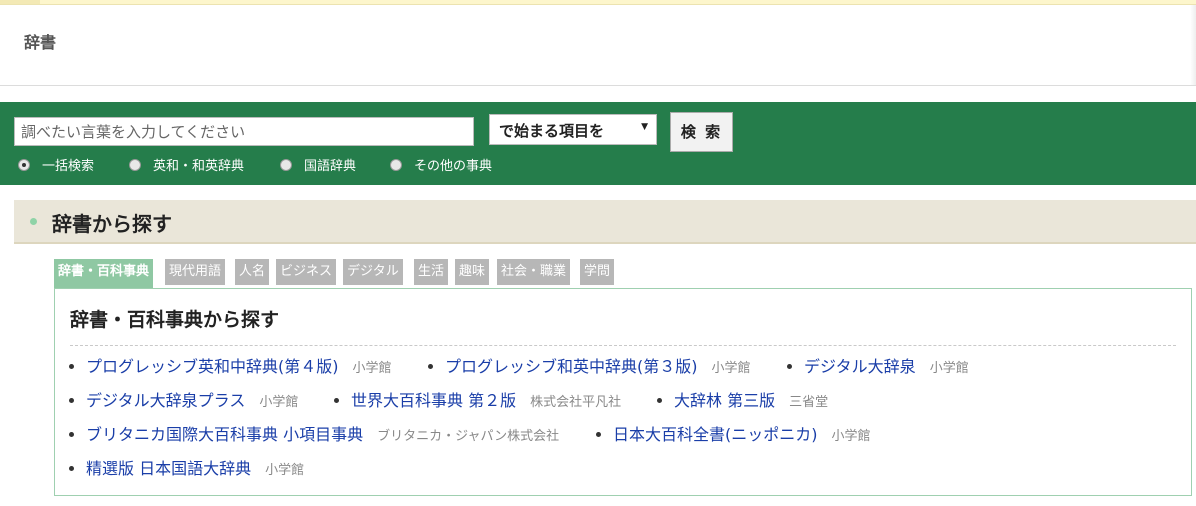 This screenshot has height=506, width=1196. What do you see at coordinates (165, 400) in the screenshot?
I see `dictionary-link: デジタル大辞泉プラス` at bounding box center [165, 400].